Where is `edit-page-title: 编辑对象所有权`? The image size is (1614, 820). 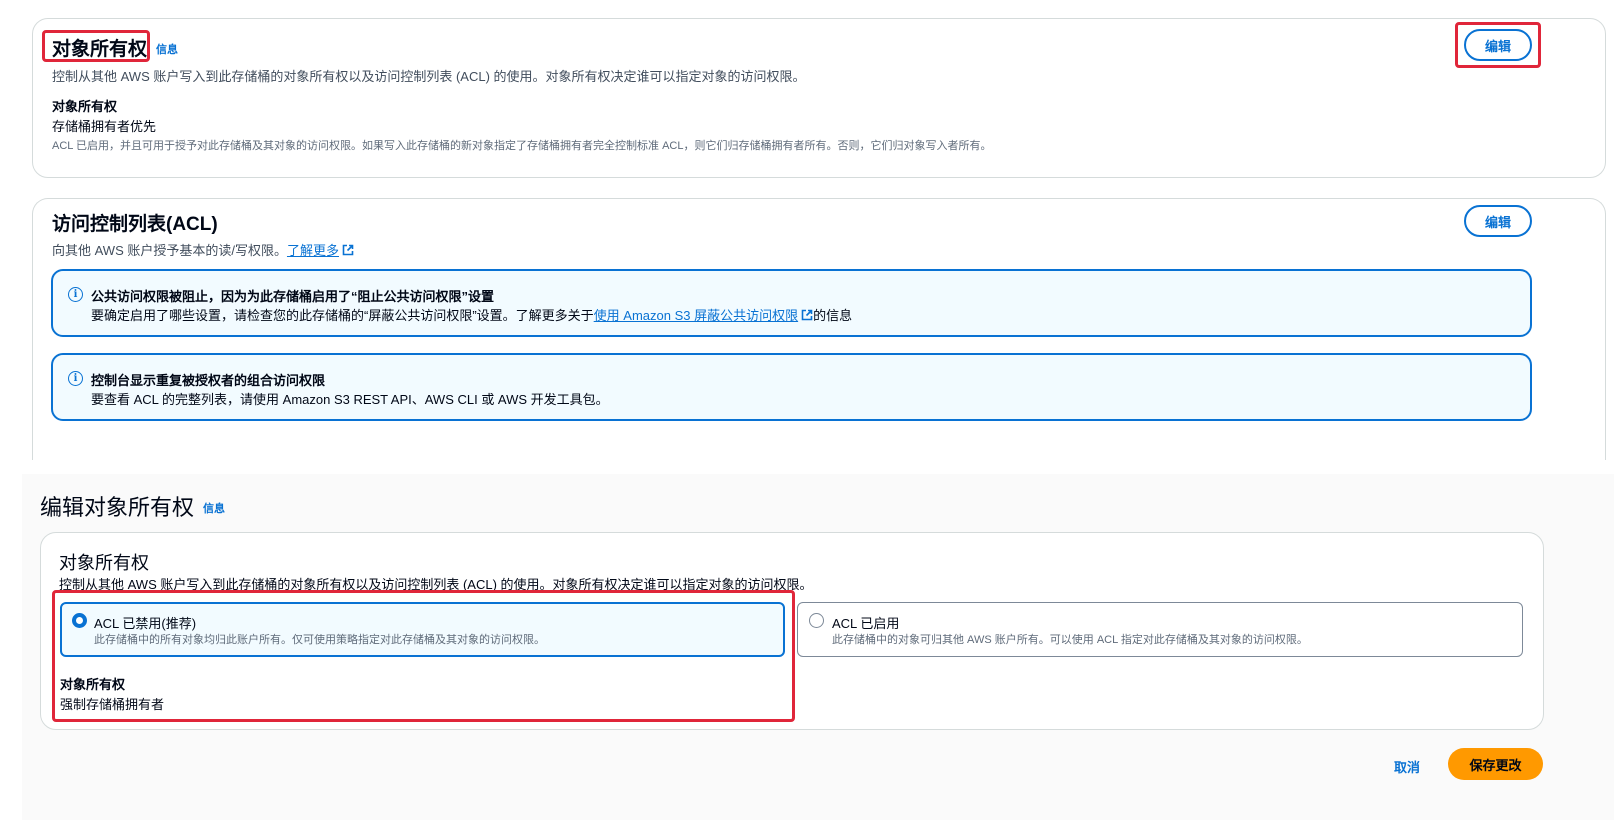 edit-page-title: 编辑对象所有权 is located at coordinates (117, 507).